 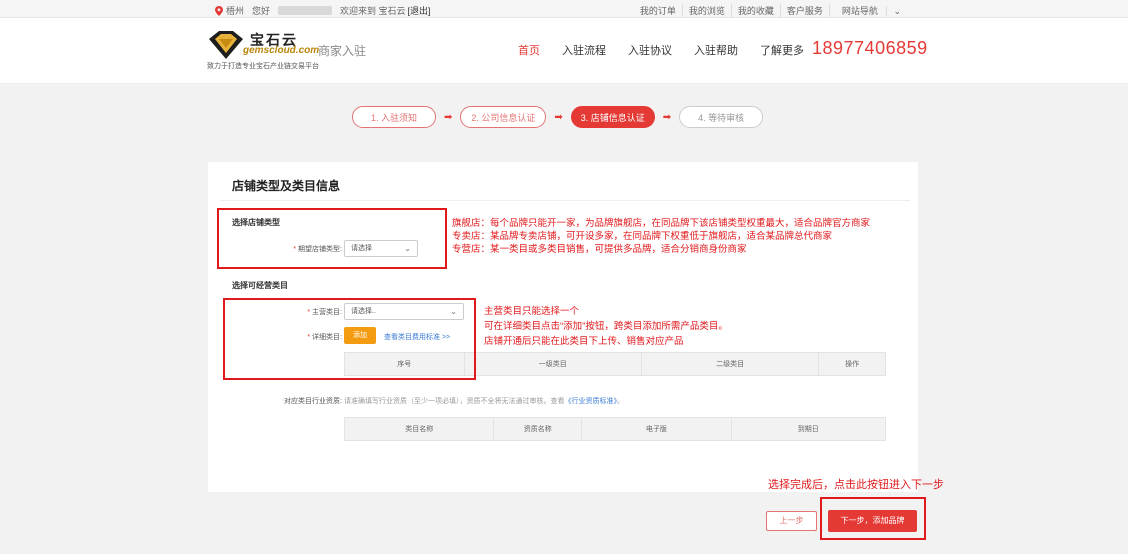 What do you see at coordinates (565, 200) in the screenshot?
I see `divider` at bounding box center [565, 200].